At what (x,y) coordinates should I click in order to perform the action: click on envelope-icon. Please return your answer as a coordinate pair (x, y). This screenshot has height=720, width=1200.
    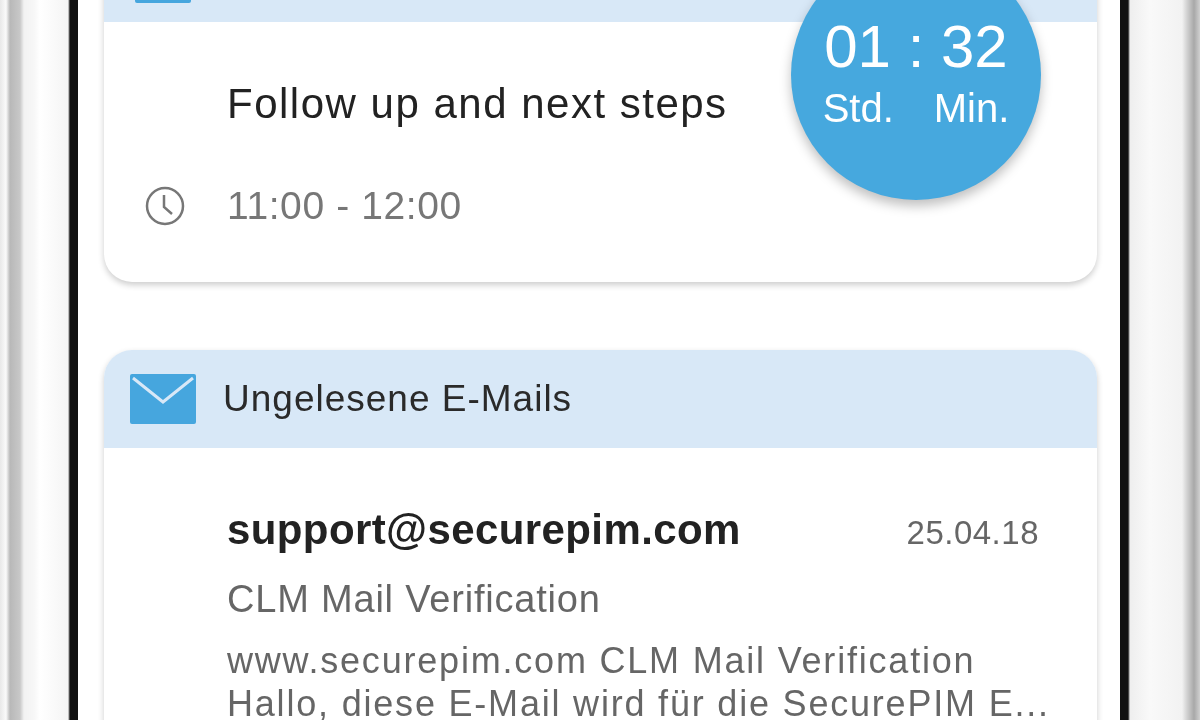
    Looking at the image, I should click on (163, 399).